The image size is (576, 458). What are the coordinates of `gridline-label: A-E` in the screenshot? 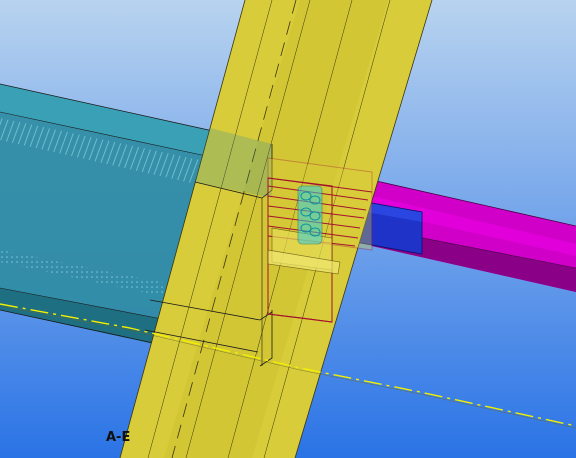 It's located at (118, 437).